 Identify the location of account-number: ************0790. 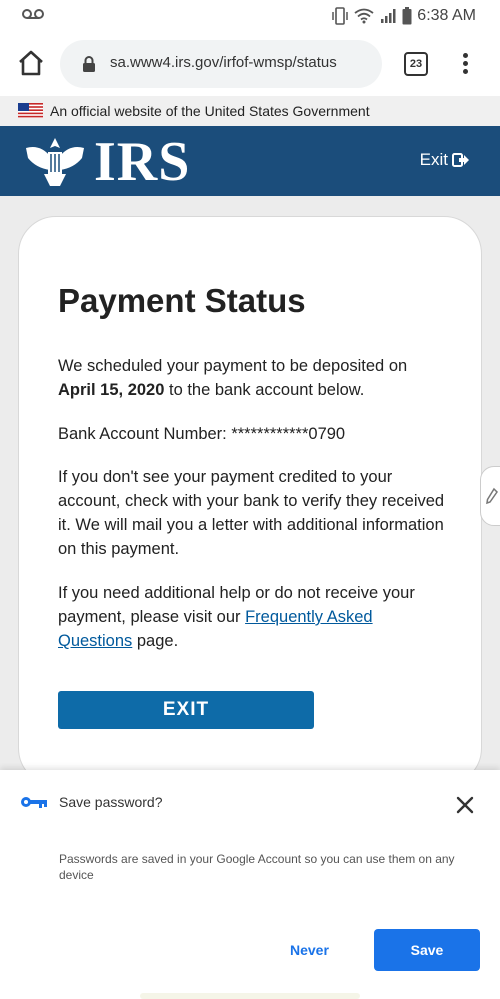
(288, 434).